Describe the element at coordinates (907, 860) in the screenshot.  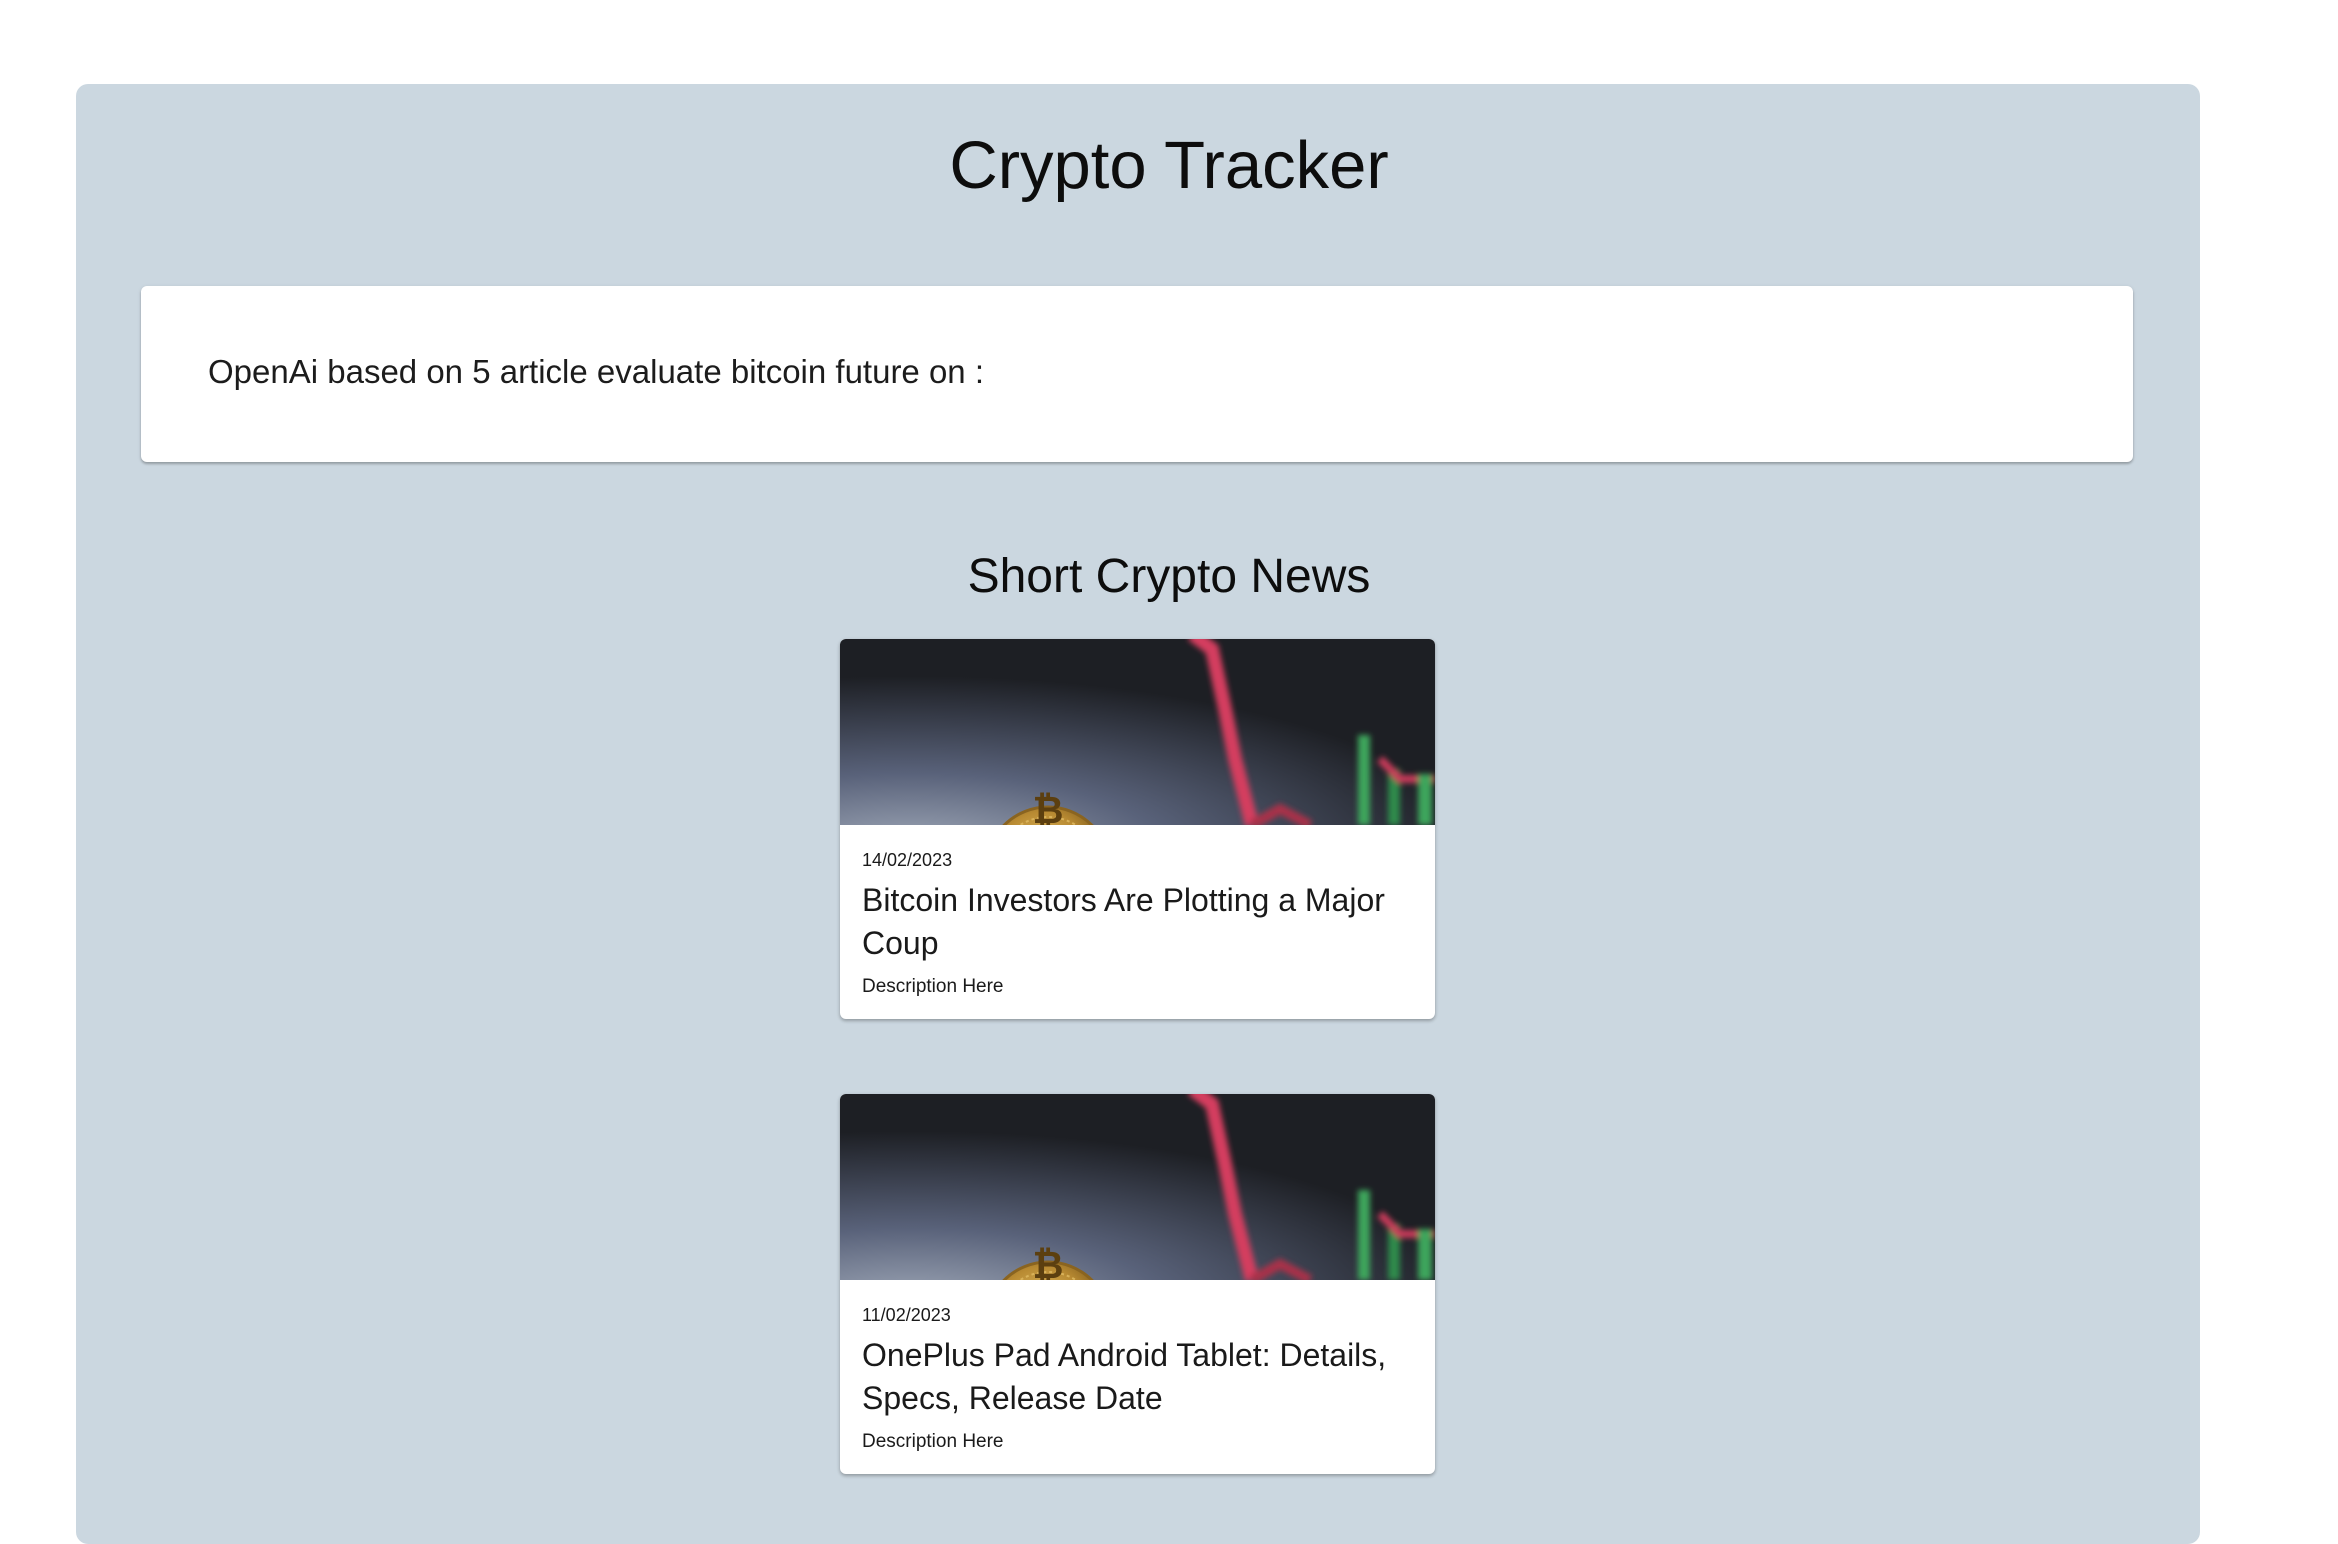
I see `news-date: 14/02/2023` at that location.